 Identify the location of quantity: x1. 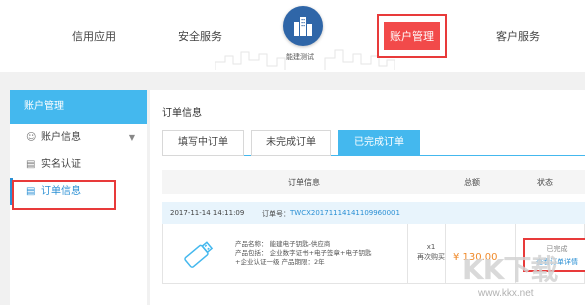
(431, 247).